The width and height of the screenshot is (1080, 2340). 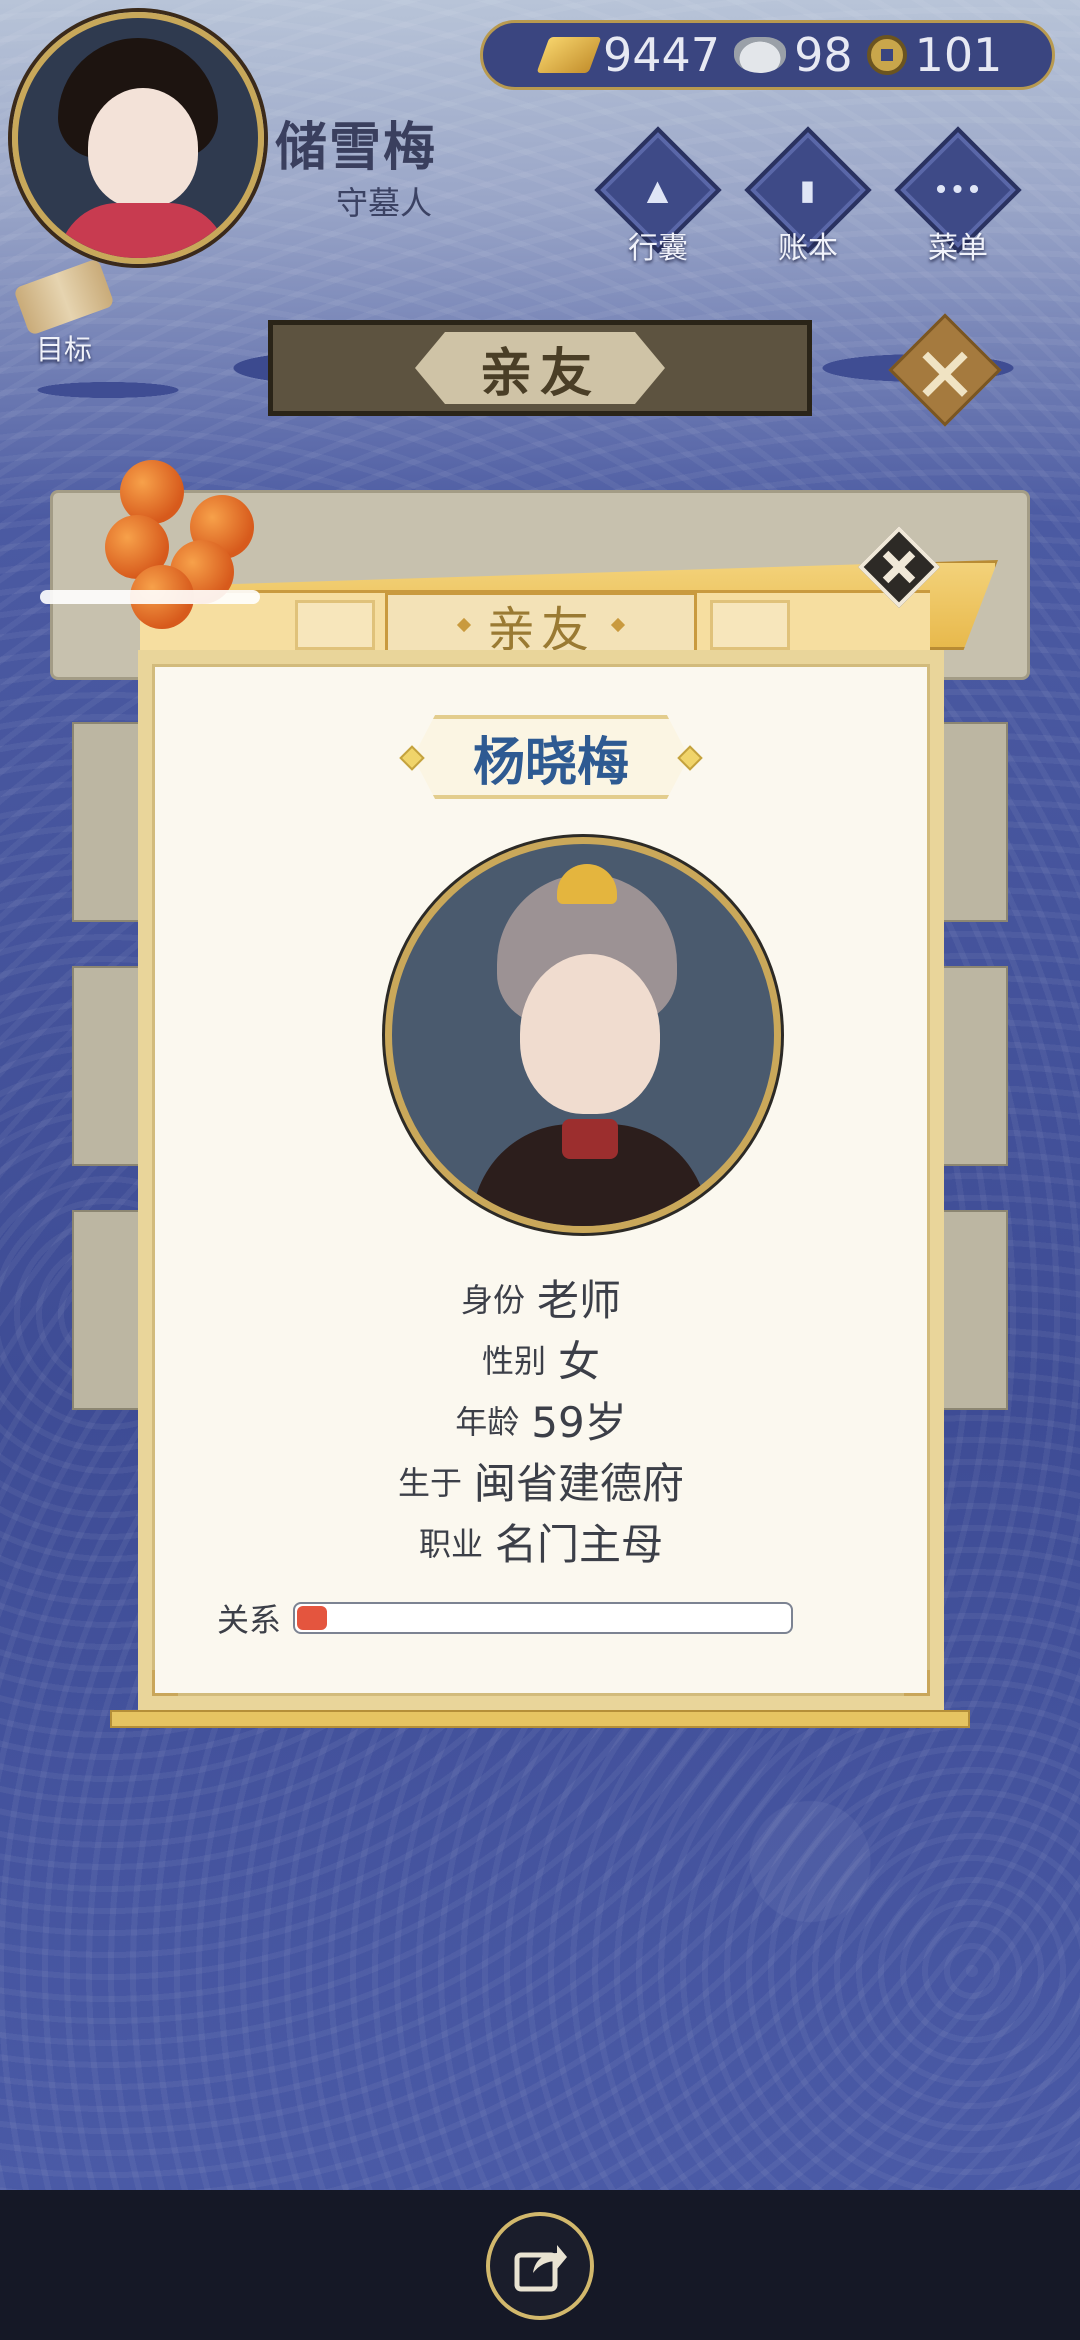 What do you see at coordinates (543, 1618) in the screenshot?
I see `relation-bar` at bounding box center [543, 1618].